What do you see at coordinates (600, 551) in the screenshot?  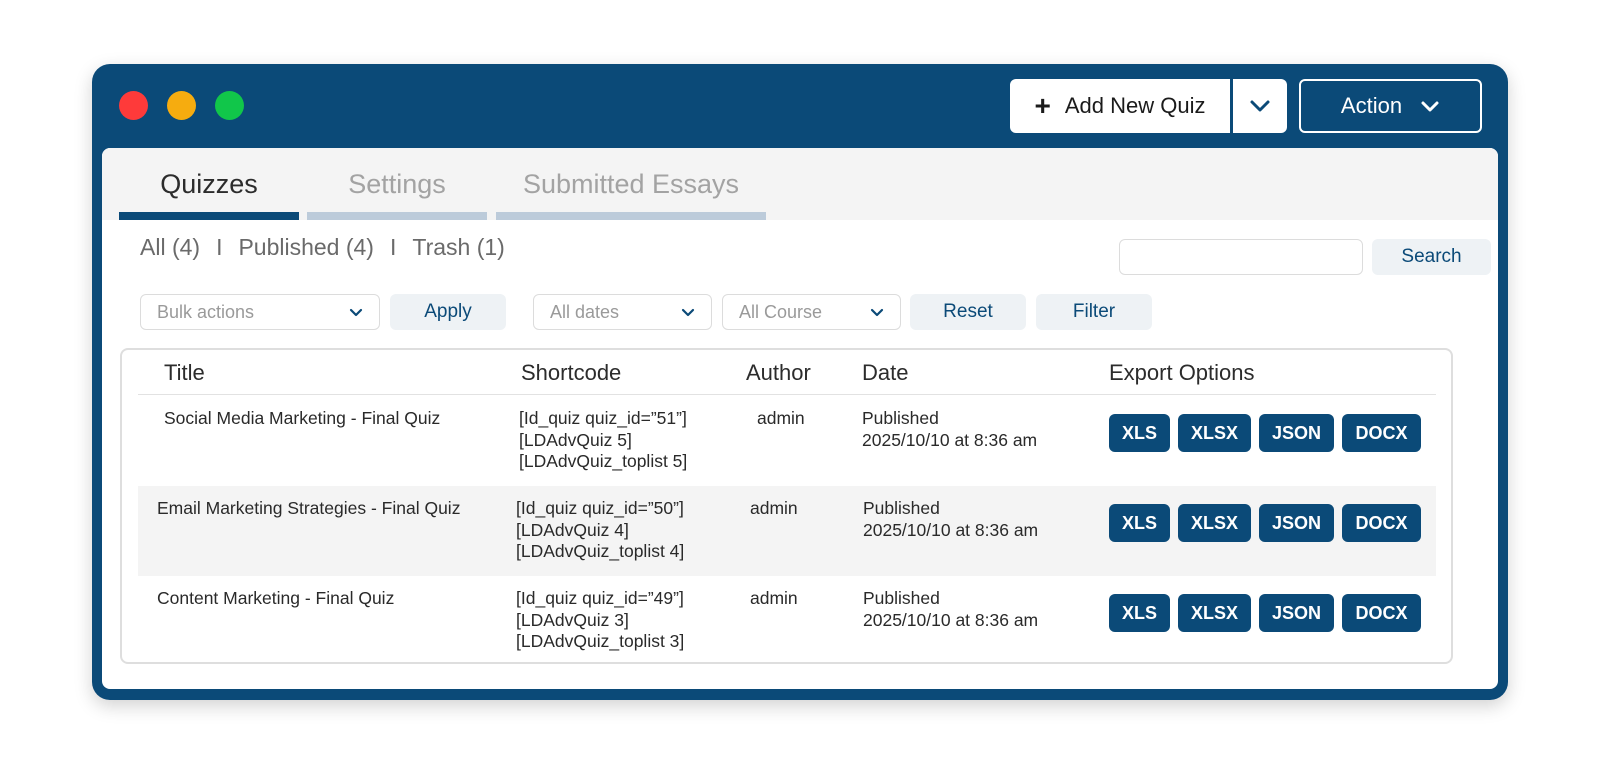 I see `shortcode-line: [LDAdvQuiz_toplist 4]` at bounding box center [600, 551].